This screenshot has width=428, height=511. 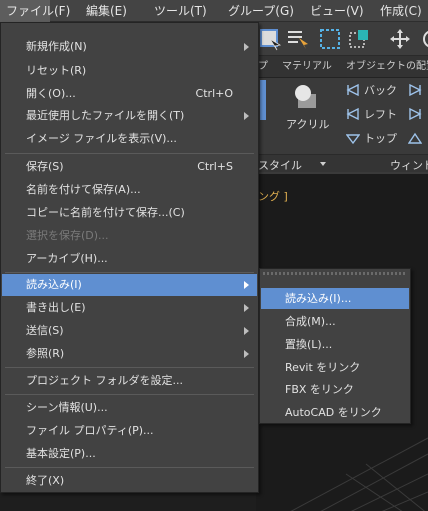 I want to click on viewport-label: ング ], so click(x=273, y=196).